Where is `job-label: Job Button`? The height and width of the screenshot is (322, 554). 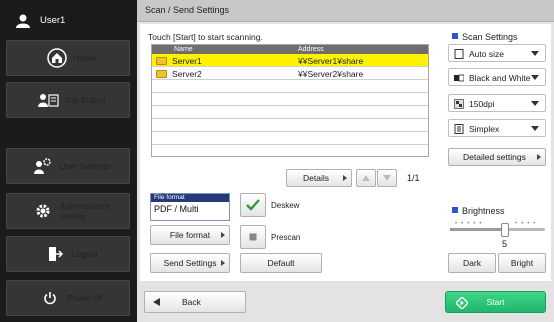
job-label: Job Button is located at coordinates (85, 100).